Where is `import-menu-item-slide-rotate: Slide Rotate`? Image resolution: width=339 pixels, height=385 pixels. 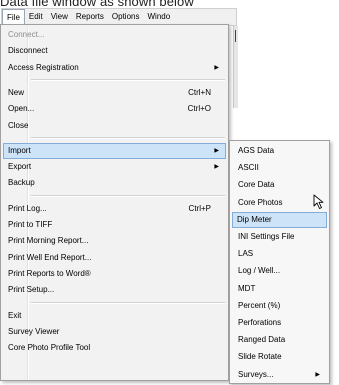
import-menu-item-slide-rotate: Slide Rotate is located at coordinates (279, 357).